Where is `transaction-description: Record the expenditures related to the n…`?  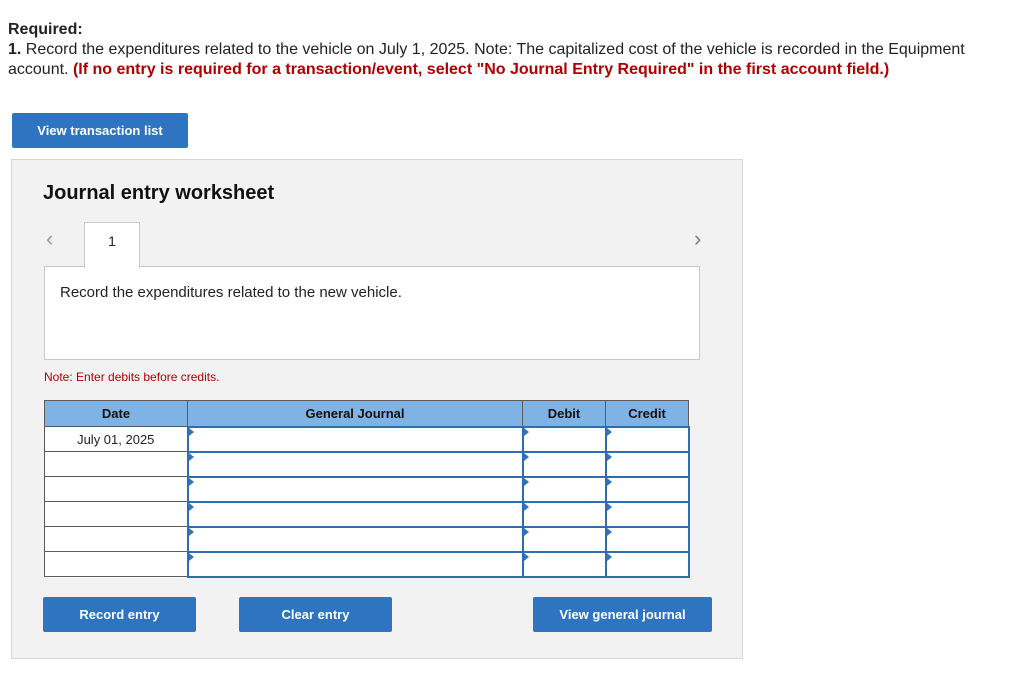 transaction-description: Record the expenditures related to the n… is located at coordinates (231, 292).